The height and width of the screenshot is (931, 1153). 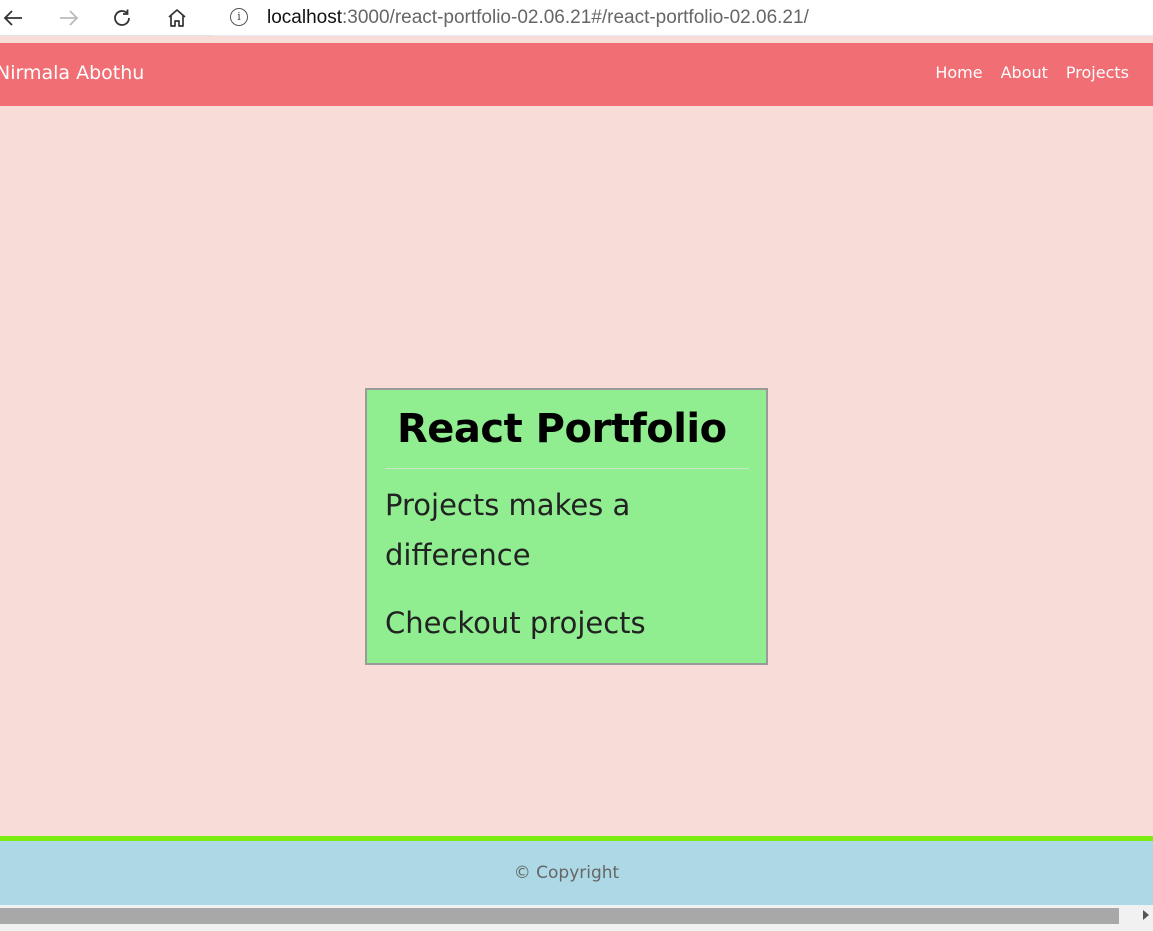 What do you see at coordinates (304, 17) in the screenshot?
I see `url-host: localhost` at bounding box center [304, 17].